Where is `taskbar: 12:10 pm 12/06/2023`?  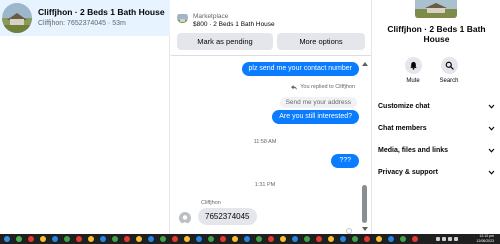 taskbar: 12:10 pm 12/06/2023 is located at coordinates (250, 239).